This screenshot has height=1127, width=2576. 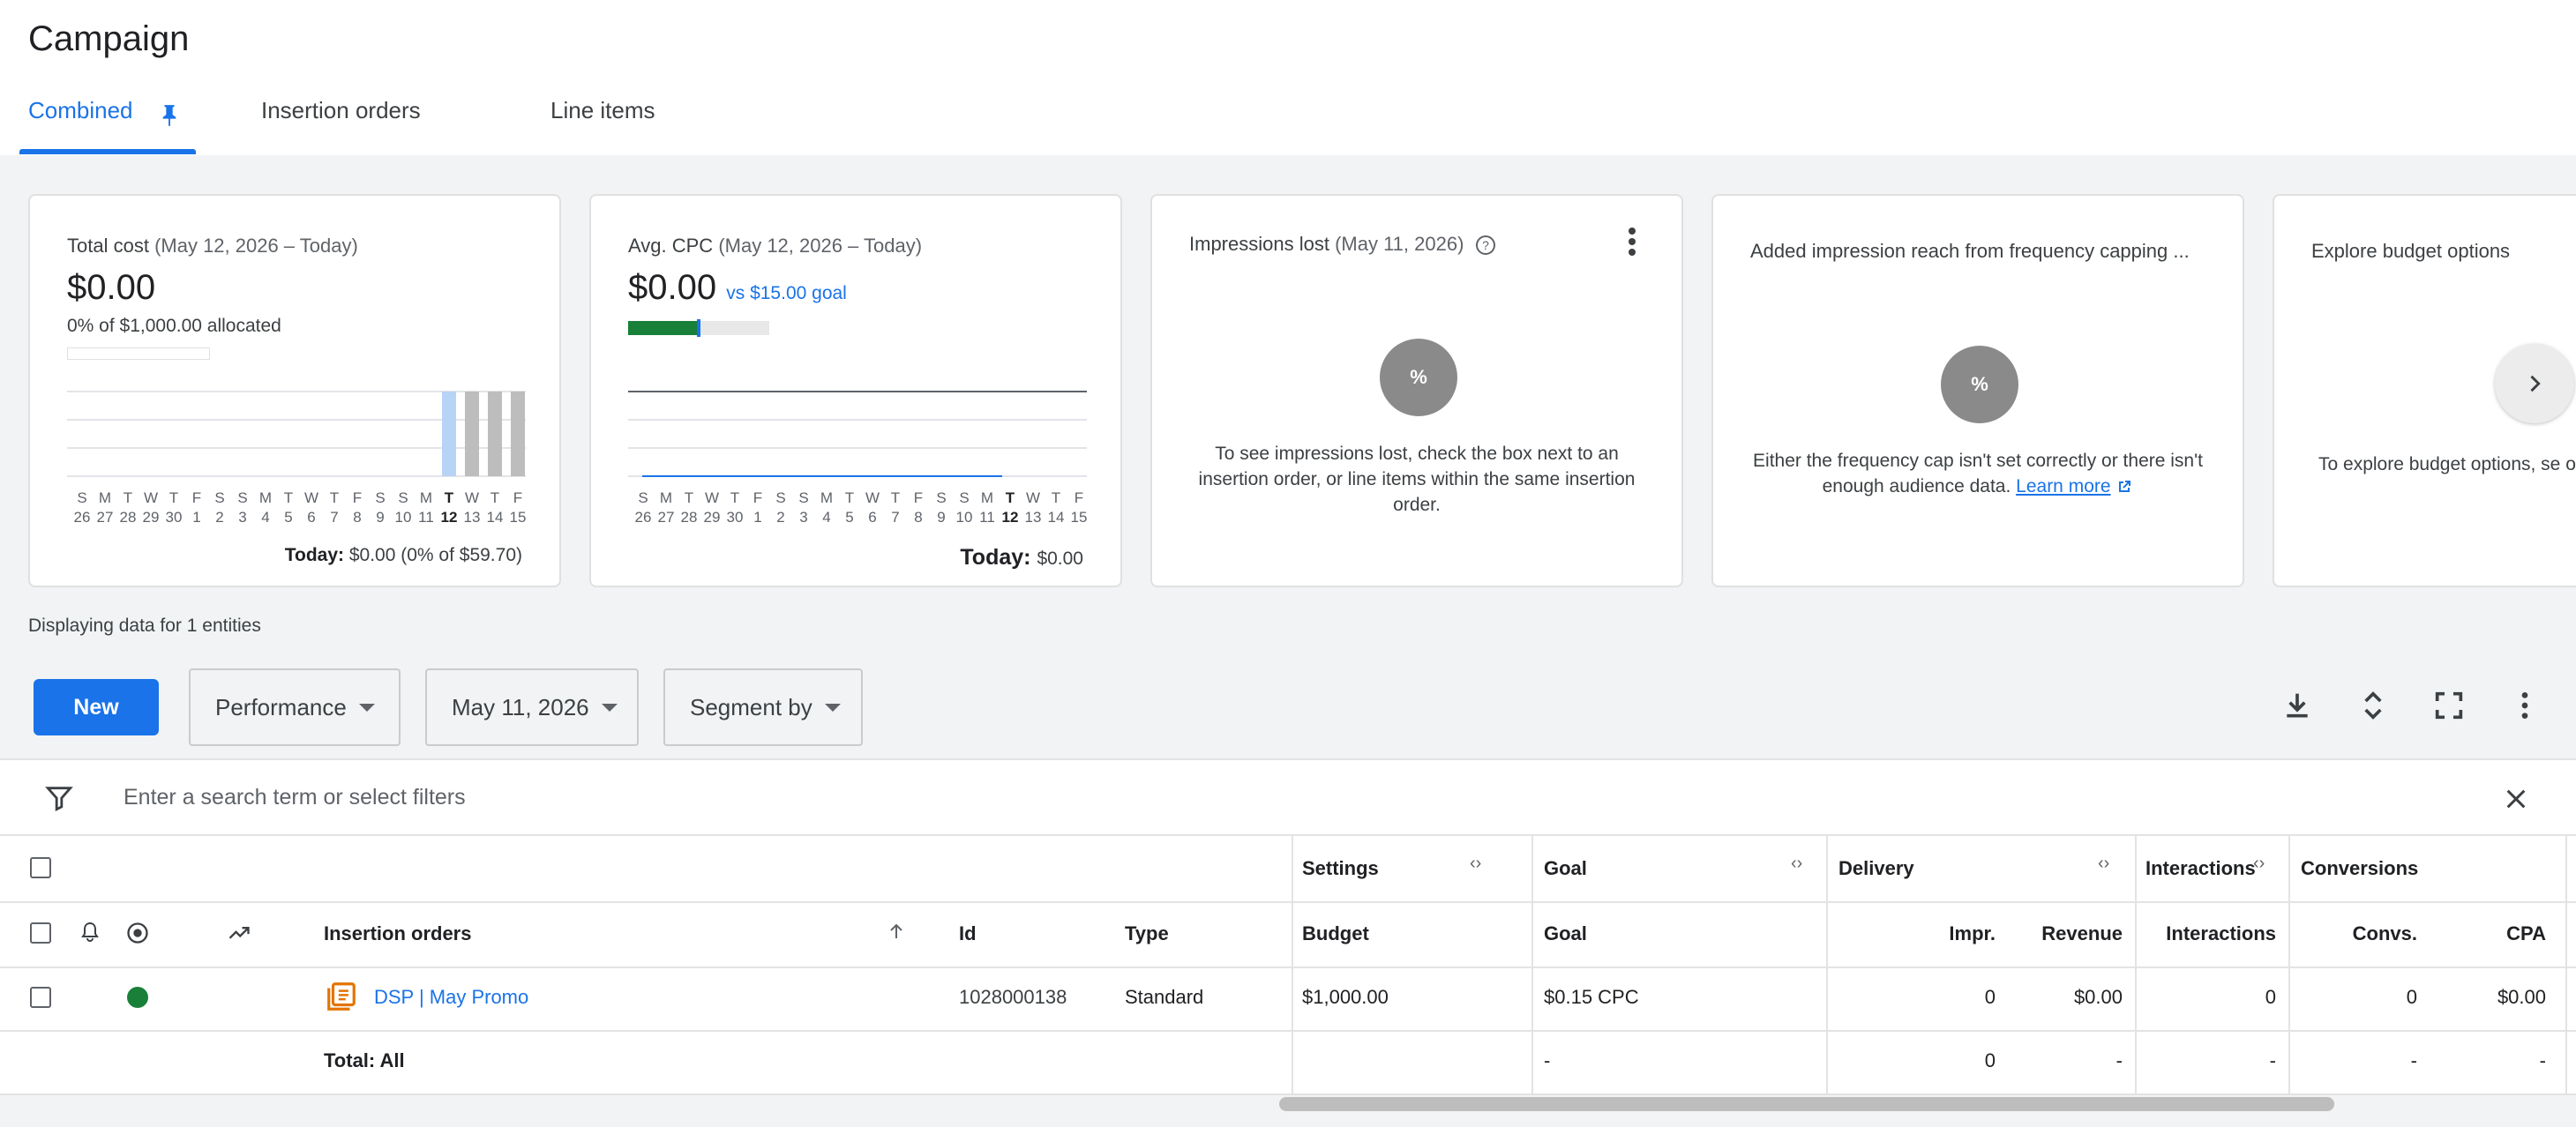 I want to click on status-icon, so click(x=137, y=933).